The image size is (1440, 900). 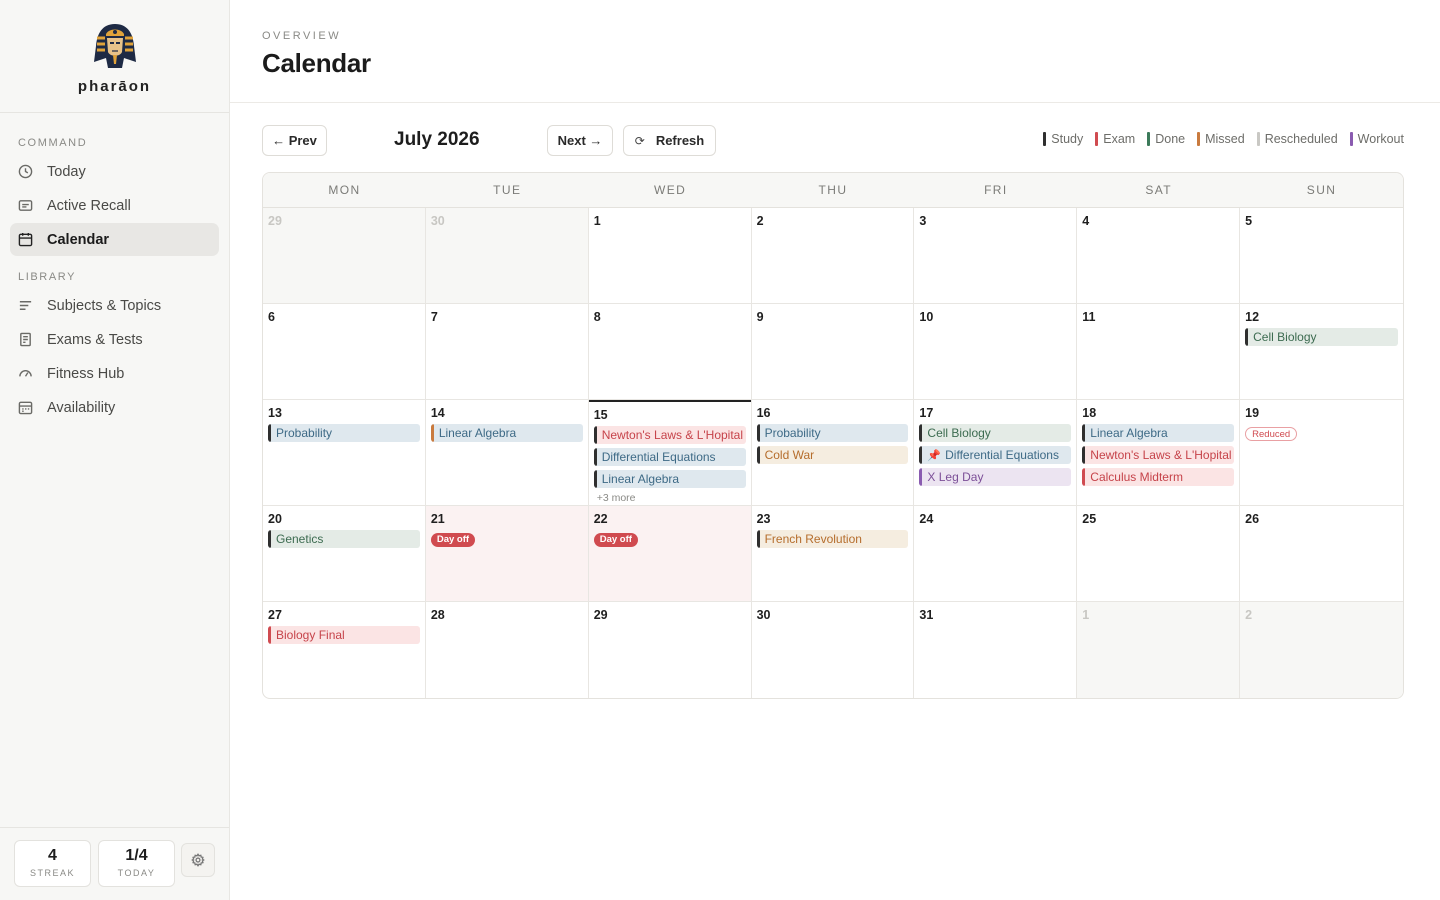 I want to click on event-title: Newton's Laws & L'Hopital, so click(x=1161, y=455).